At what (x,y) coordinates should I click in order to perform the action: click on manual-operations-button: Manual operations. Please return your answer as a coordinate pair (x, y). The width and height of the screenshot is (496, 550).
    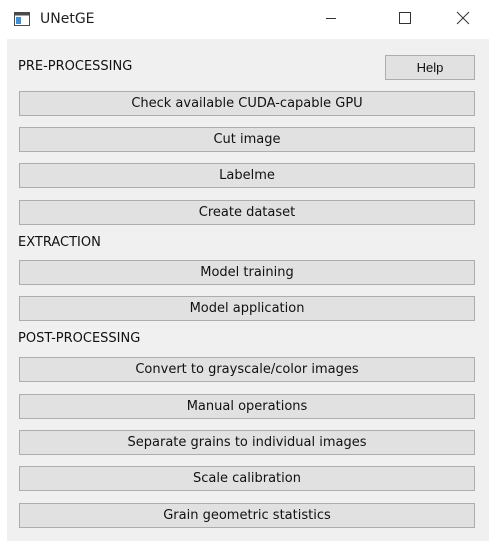
    Looking at the image, I should click on (247, 406).